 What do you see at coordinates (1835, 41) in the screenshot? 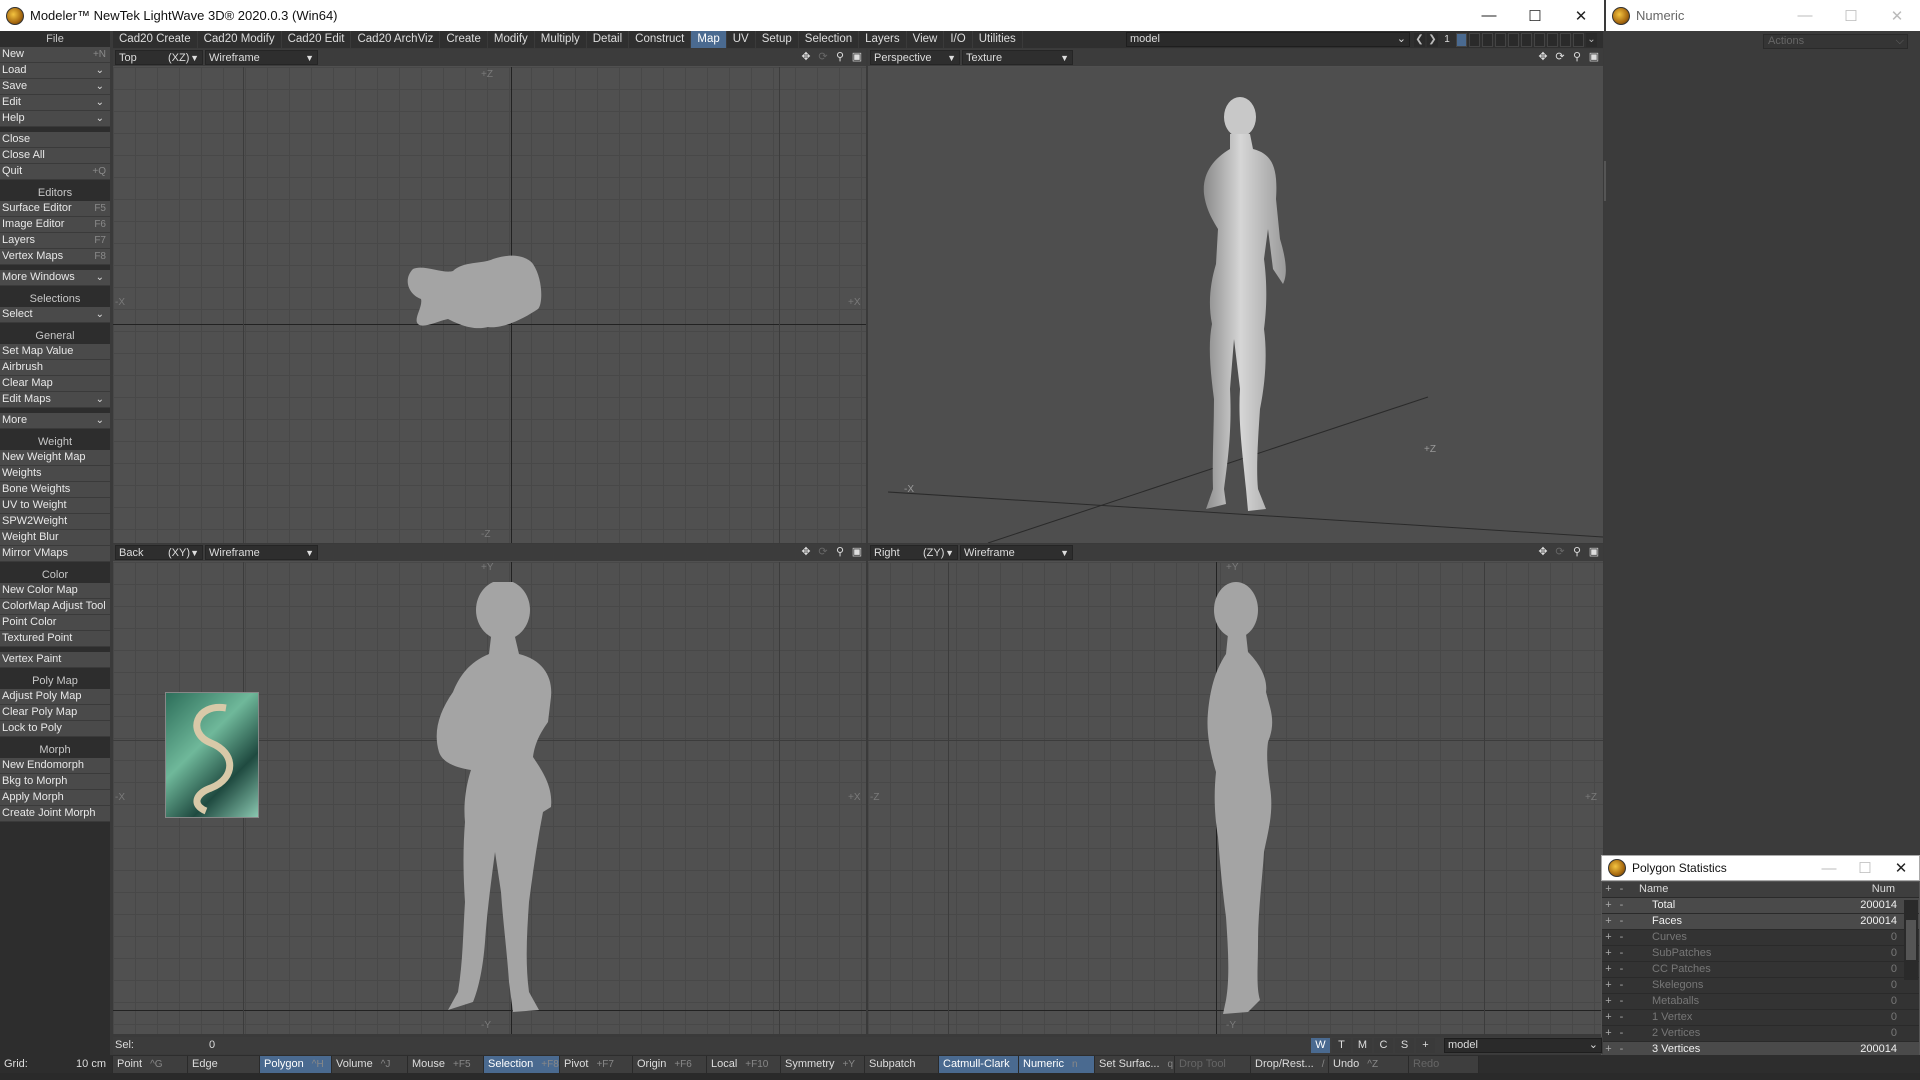
I see `actions-dropdown: Actions ⌵` at bounding box center [1835, 41].